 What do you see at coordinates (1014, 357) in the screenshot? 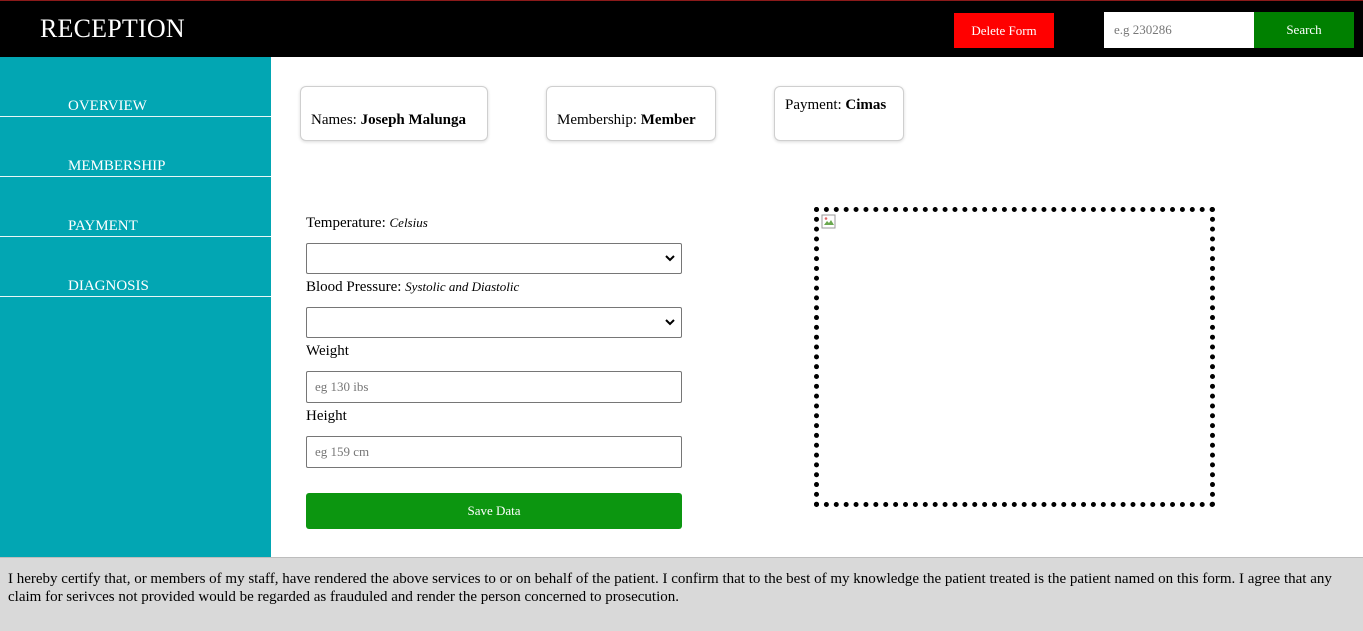
I see `patient-image-frame` at bounding box center [1014, 357].